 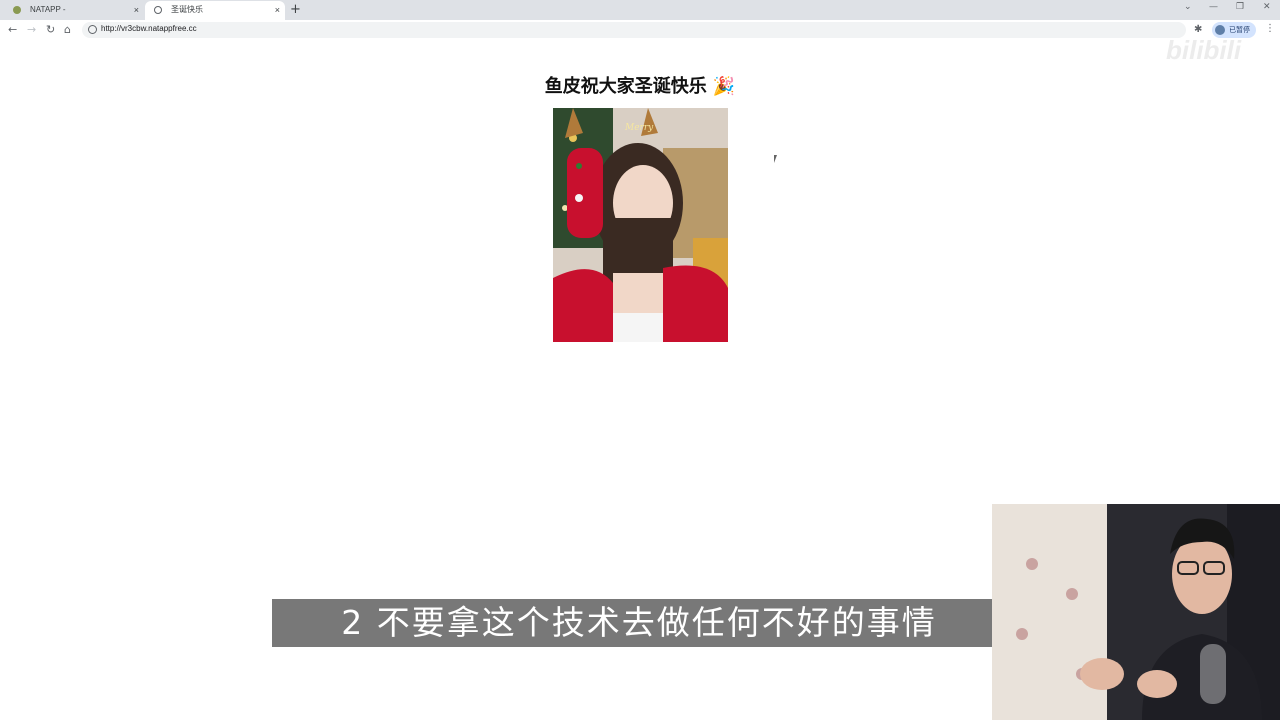 I want to click on address-bar: http://vr3cbw.natappfree.cc, so click(x=634, y=30).